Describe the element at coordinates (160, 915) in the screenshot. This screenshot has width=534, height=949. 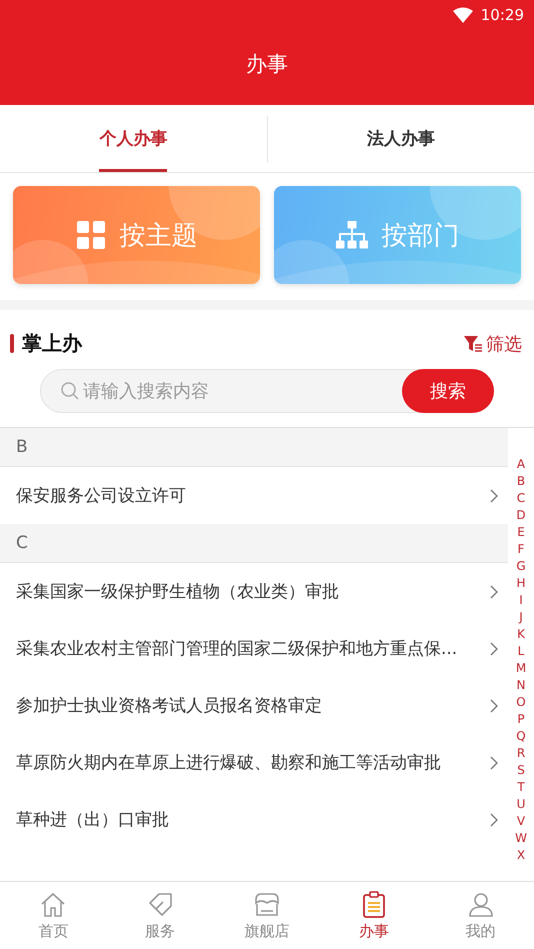
I see `nav-tab: 服务` at that location.